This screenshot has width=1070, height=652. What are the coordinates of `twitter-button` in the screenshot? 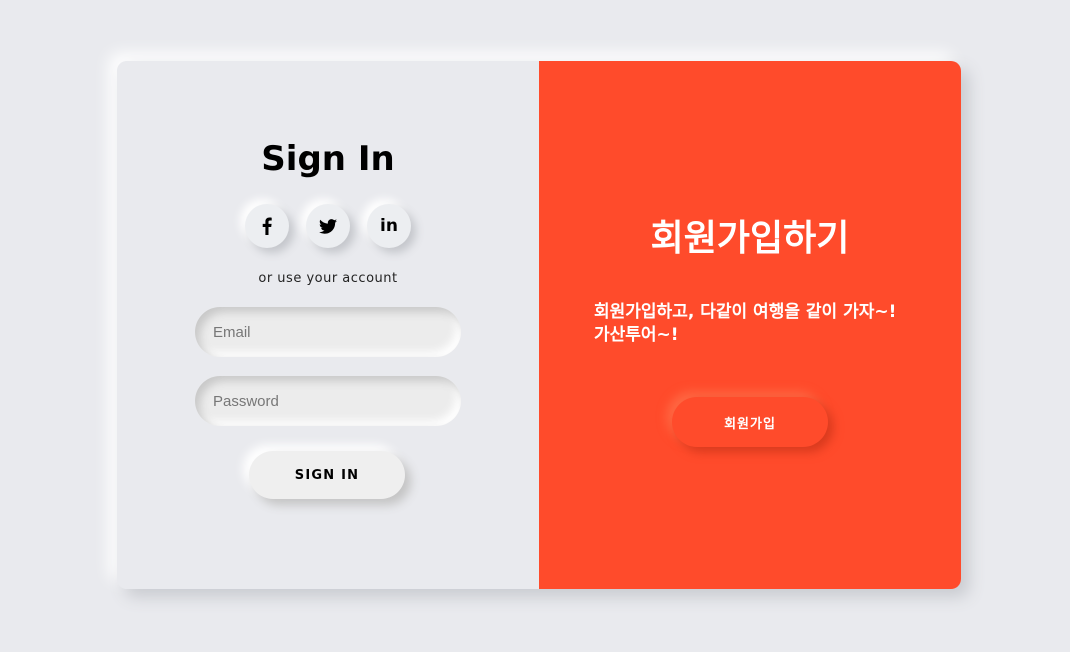 It's located at (328, 226).